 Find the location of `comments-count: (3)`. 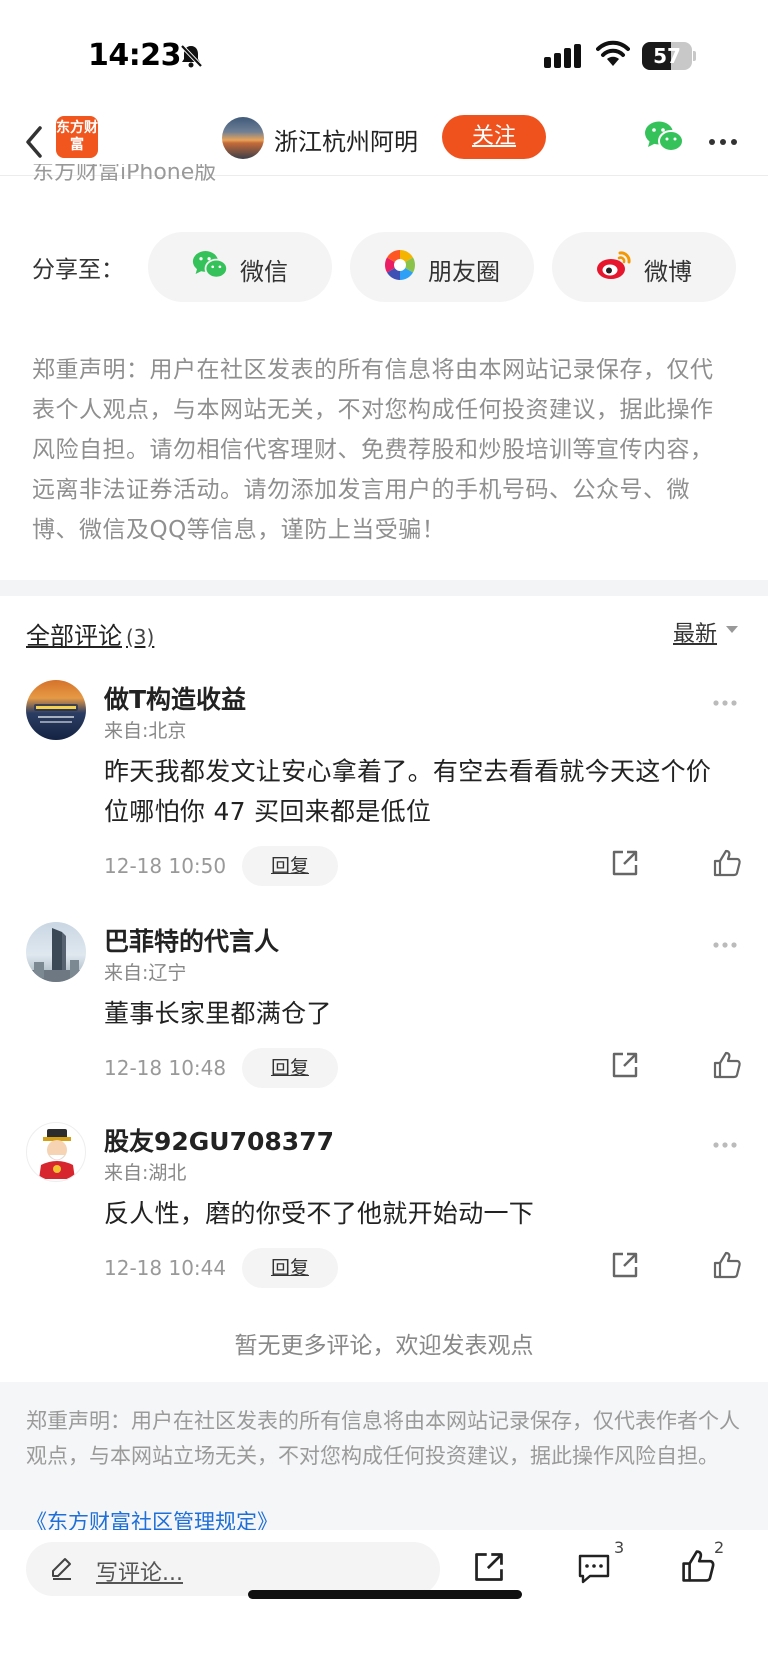

comments-count: (3) is located at coordinates (140, 637).